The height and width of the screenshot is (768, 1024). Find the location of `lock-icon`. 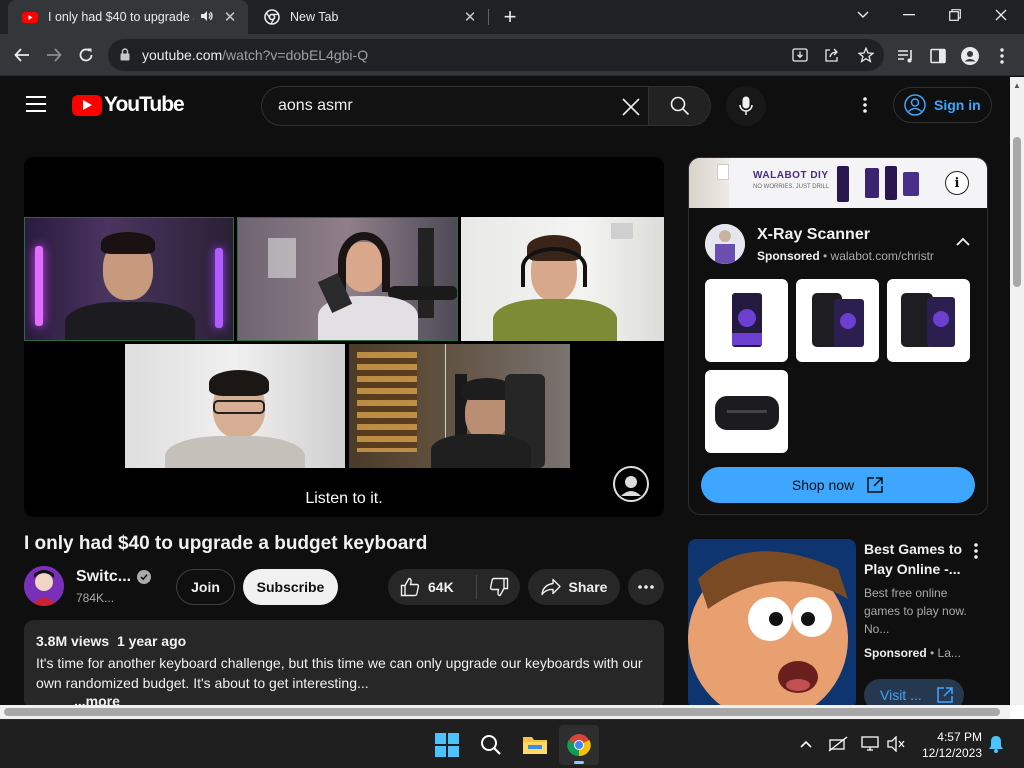

lock-icon is located at coordinates (125, 54).